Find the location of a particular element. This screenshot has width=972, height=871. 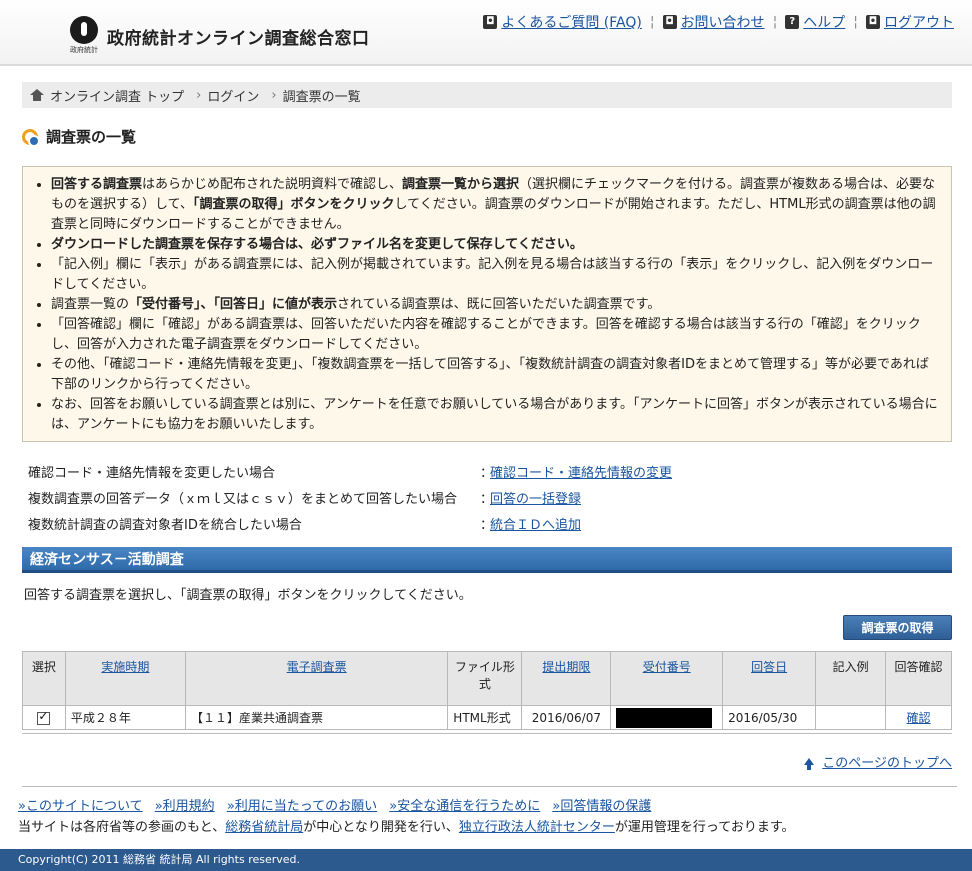

footer-link-secure: »安全な通信を行うために is located at coordinates (464, 806).